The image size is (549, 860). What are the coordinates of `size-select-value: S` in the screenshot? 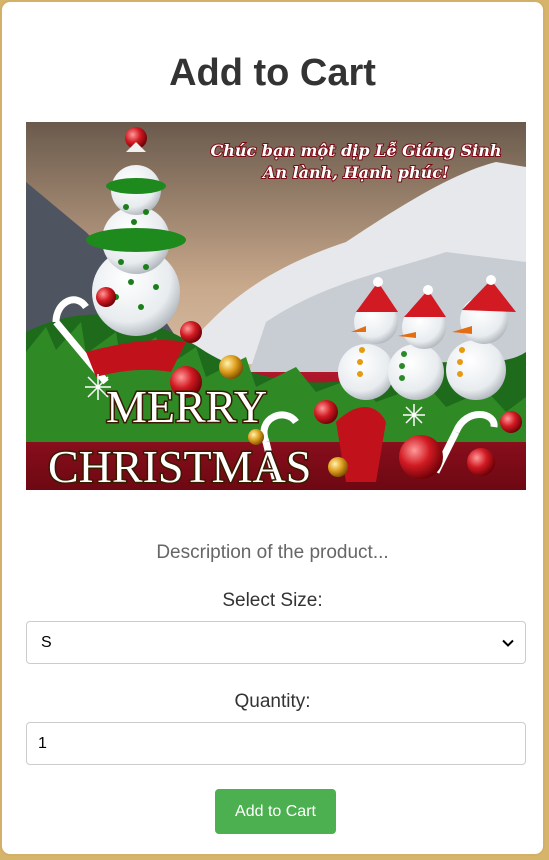 It's located at (46, 642).